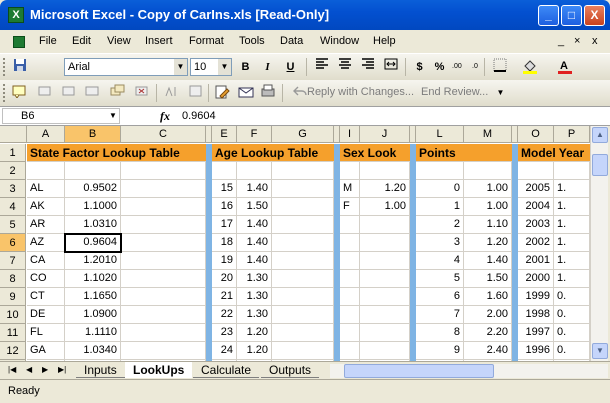 This screenshot has height=403, width=610. What do you see at coordinates (46, 315) in the screenshot?
I see `state-code-cell: DE` at bounding box center [46, 315].